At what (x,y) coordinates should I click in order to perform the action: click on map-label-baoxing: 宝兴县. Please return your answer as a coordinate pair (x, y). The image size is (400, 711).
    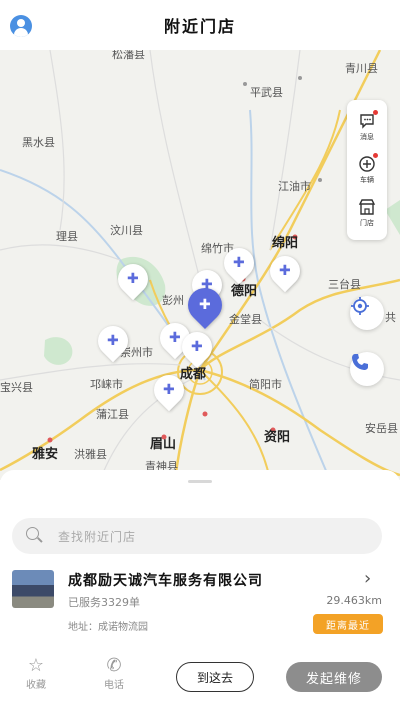
    Looking at the image, I should click on (16, 387).